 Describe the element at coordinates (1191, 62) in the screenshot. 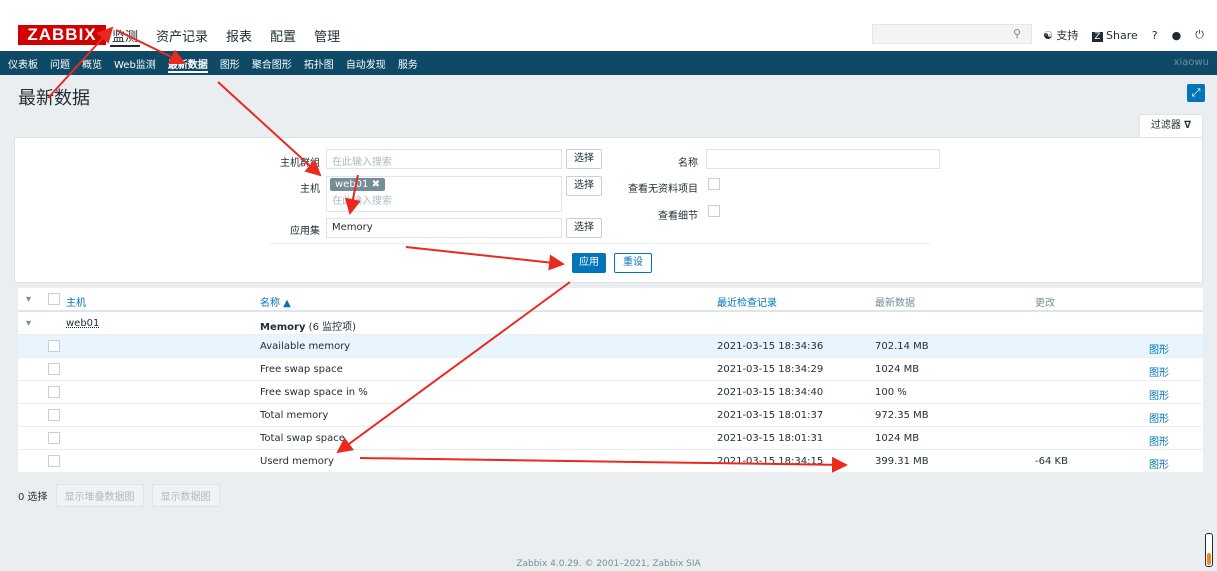

I see `current-user: xiaowu` at that location.